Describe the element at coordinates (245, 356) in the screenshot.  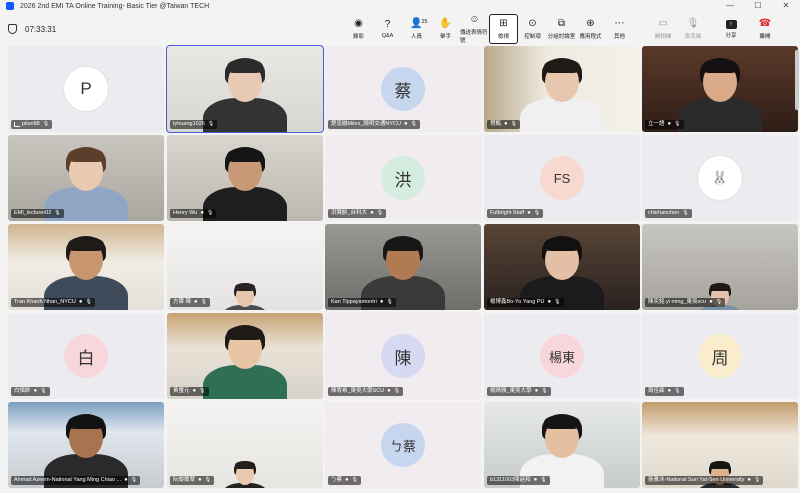
I see `participant-tile: 黃璽元 ● 🎙` at that location.